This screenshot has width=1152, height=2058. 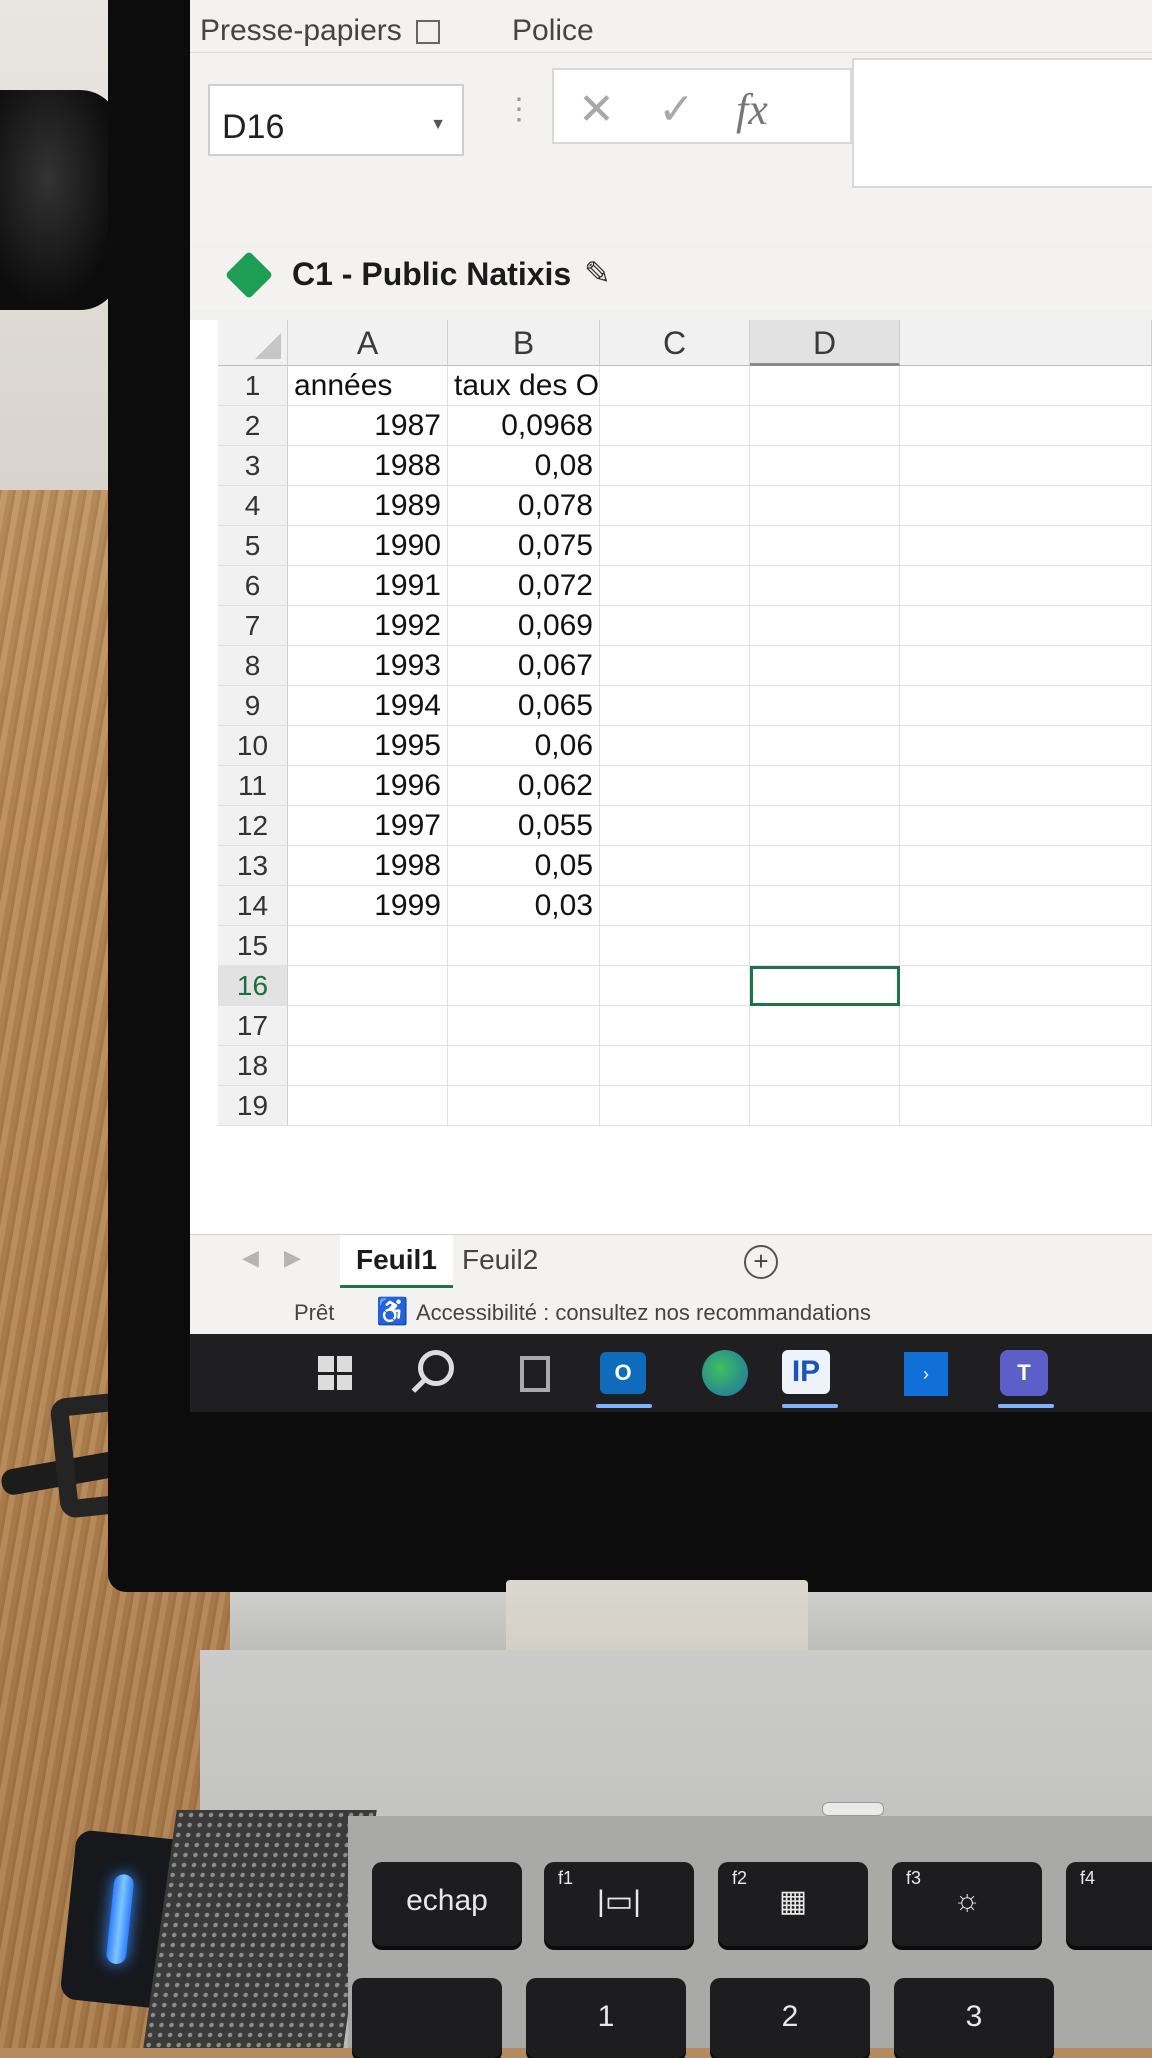 What do you see at coordinates (524, 626) in the screenshot?
I see `table-cell: 0,069` at bounding box center [524, 626].